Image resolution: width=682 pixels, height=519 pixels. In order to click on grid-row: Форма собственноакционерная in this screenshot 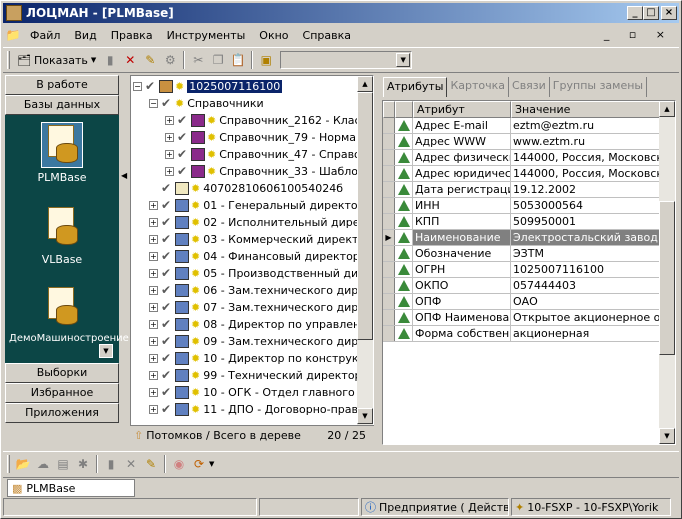, I will do `click(522, 334)`.